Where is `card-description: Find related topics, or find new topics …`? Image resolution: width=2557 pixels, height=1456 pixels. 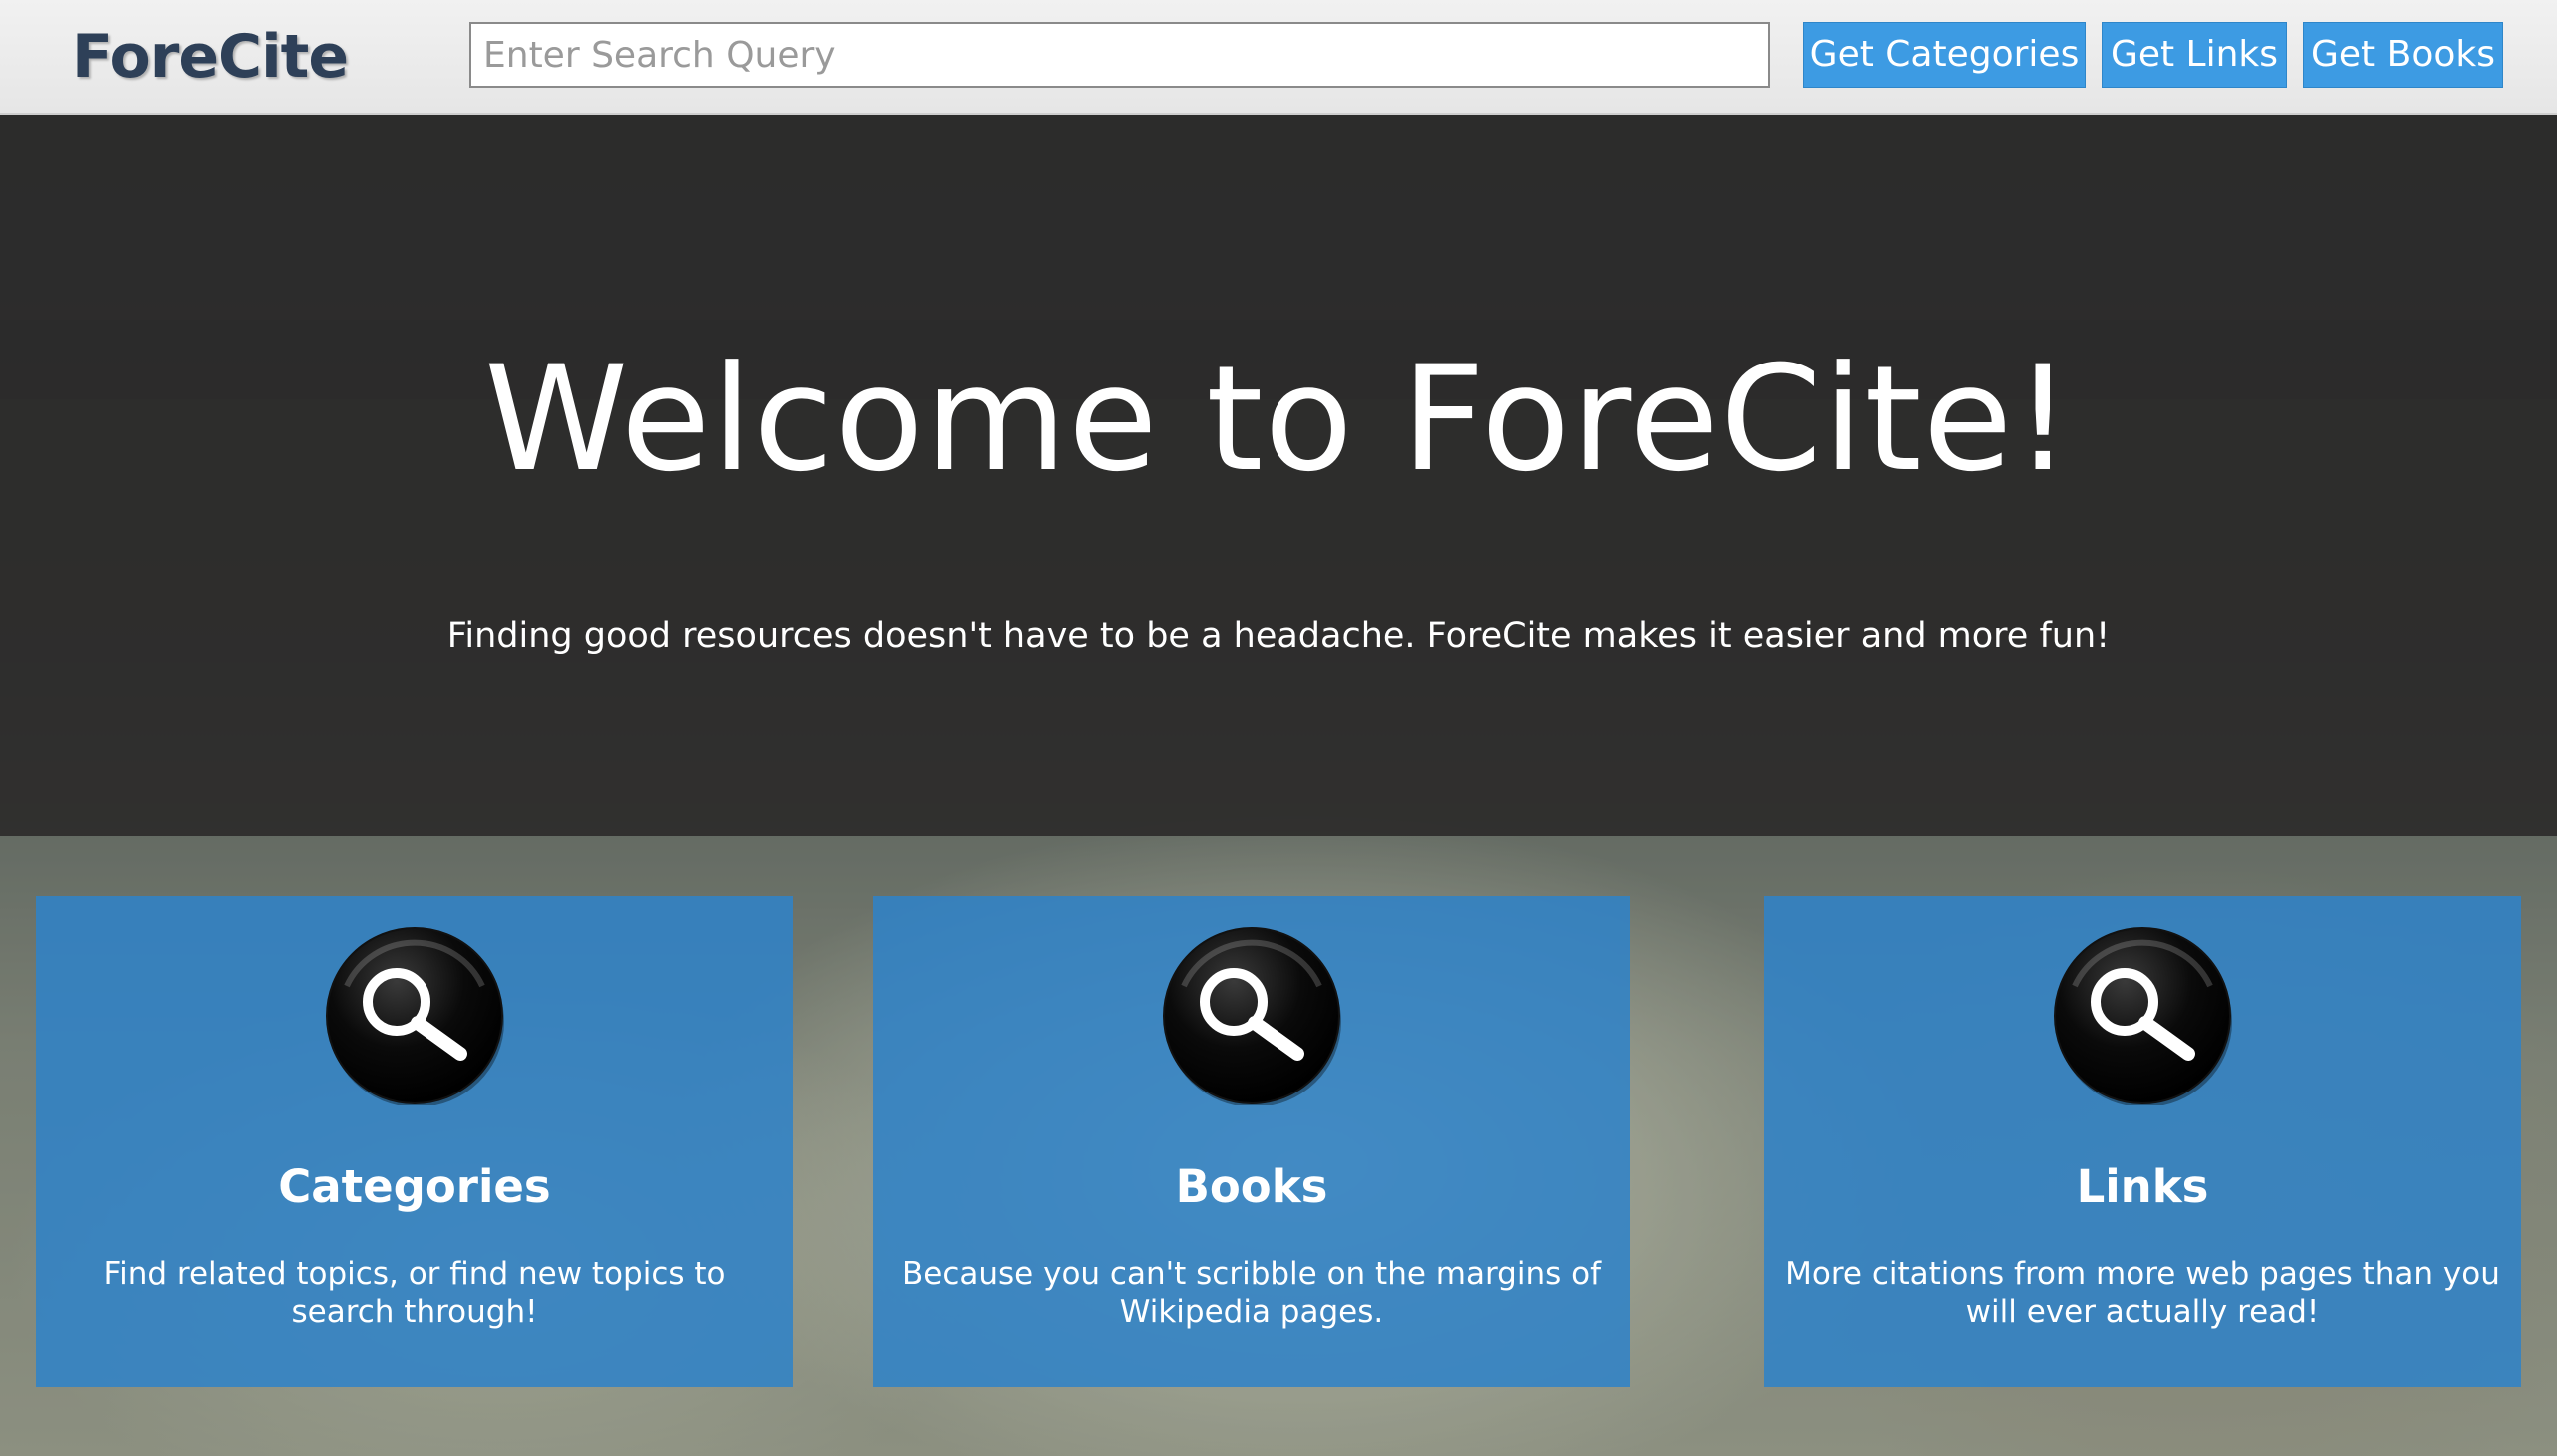
card-description: Find related topics, or find new topics … is located at coordinates (414, 1293).